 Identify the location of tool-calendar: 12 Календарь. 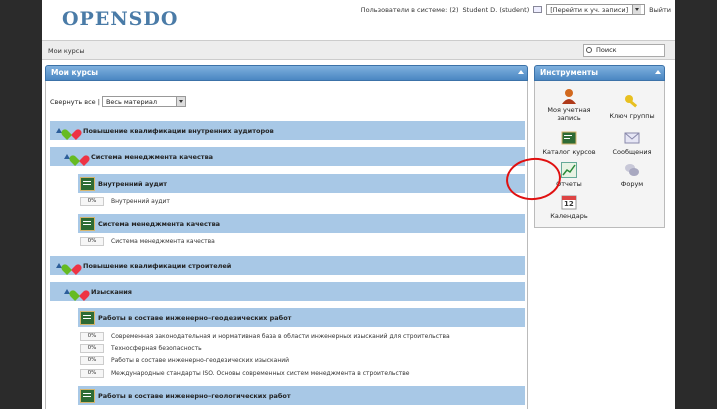
(569, 207).